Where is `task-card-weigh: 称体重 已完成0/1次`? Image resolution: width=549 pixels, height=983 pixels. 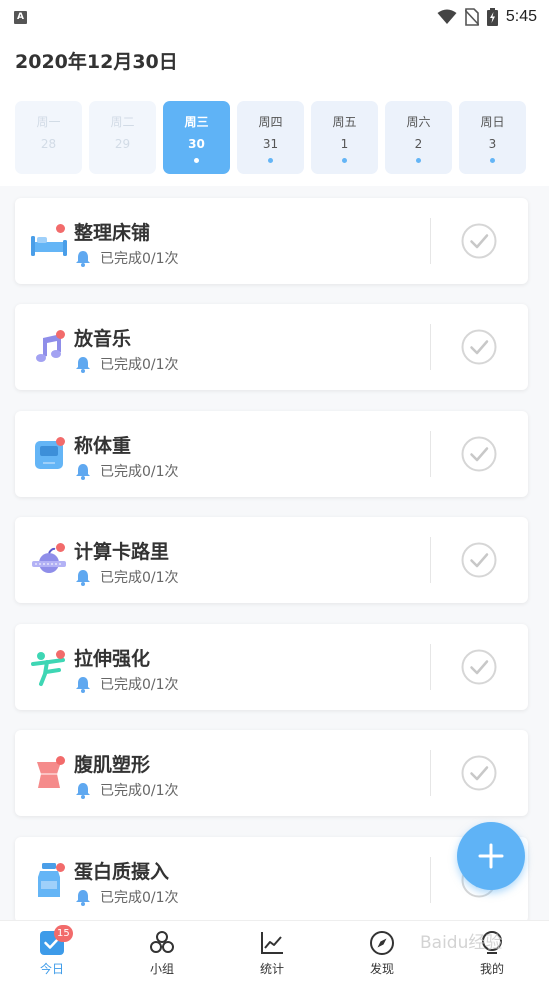
task-card-weigh: 称体重 已完成0/1次 is located at coordinates (271, 454).